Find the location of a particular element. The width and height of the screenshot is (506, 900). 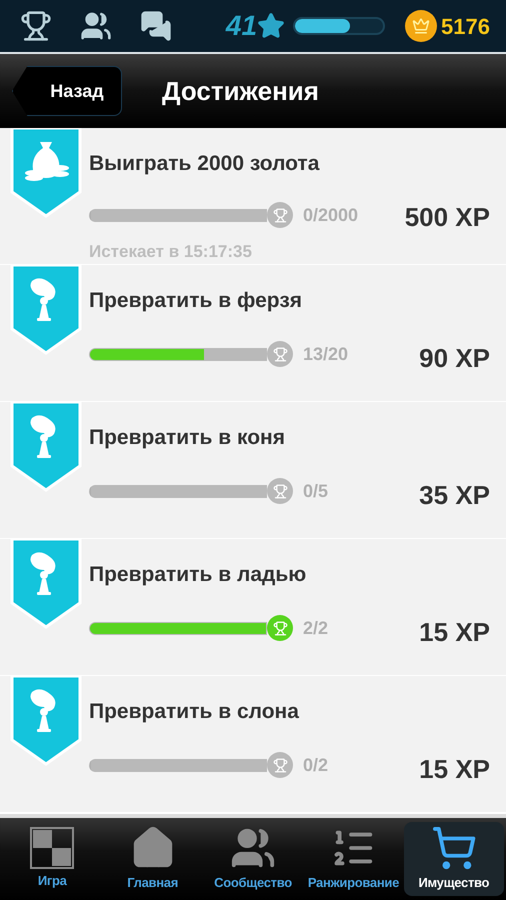

trophy-icon is located at coordinates (36, 26).